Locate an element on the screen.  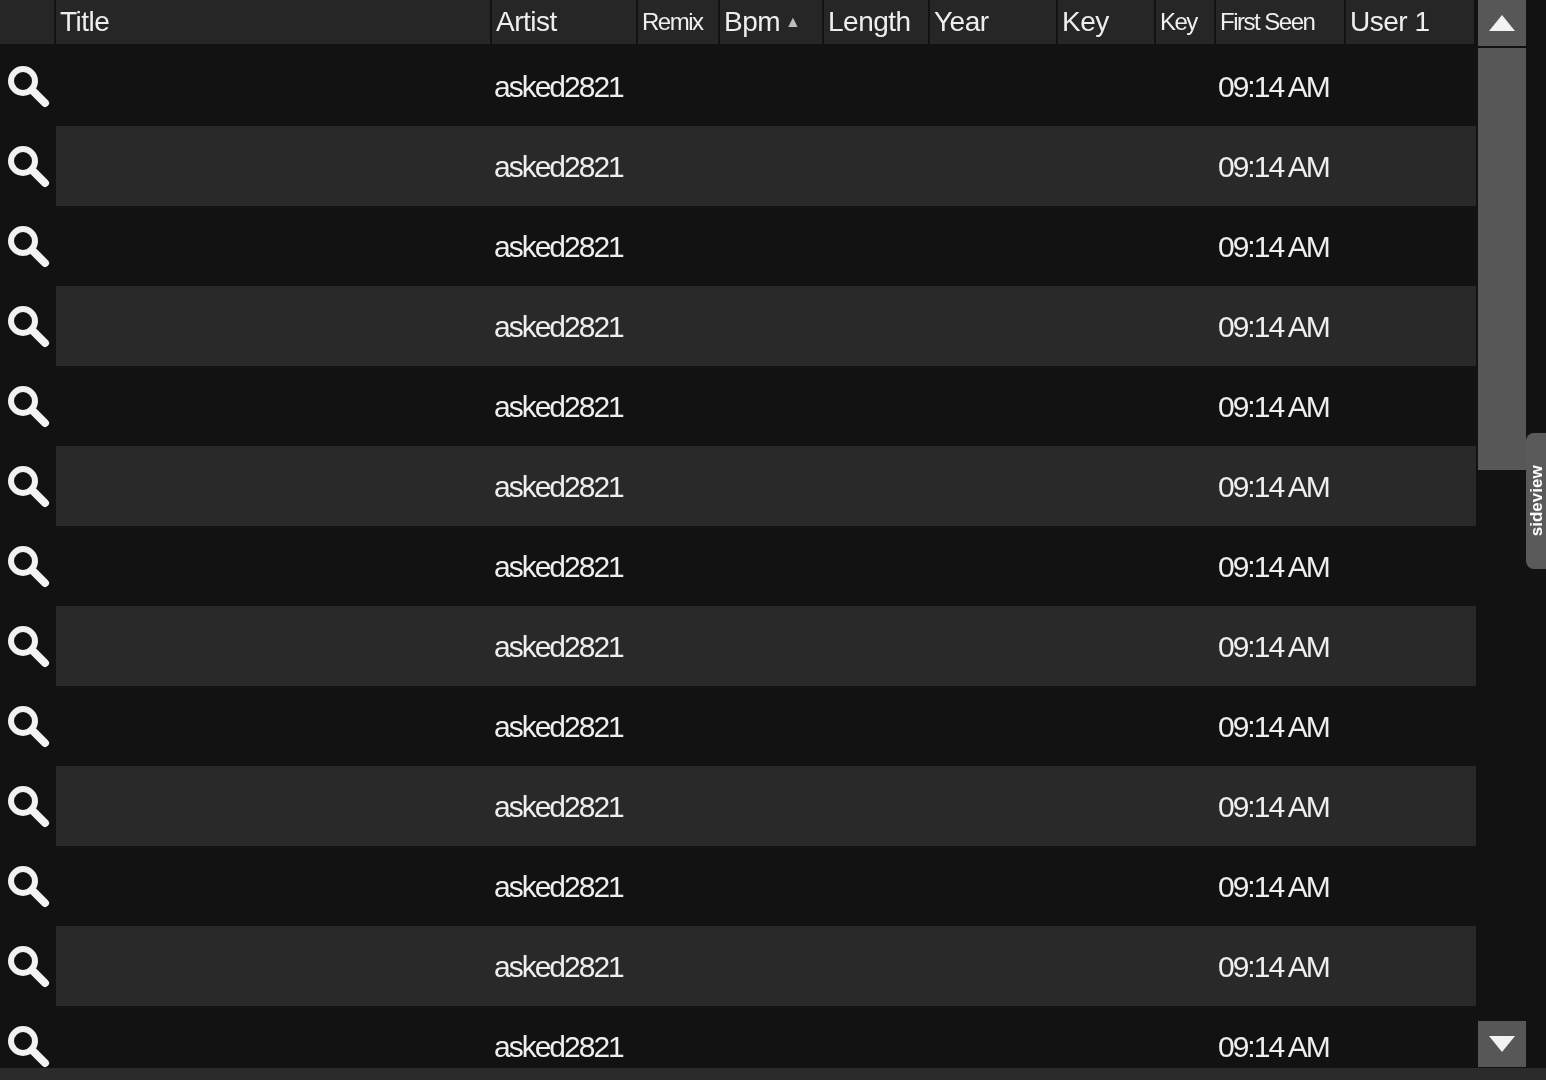
down-arrow-icon is located at coordinates (1502, 1044).